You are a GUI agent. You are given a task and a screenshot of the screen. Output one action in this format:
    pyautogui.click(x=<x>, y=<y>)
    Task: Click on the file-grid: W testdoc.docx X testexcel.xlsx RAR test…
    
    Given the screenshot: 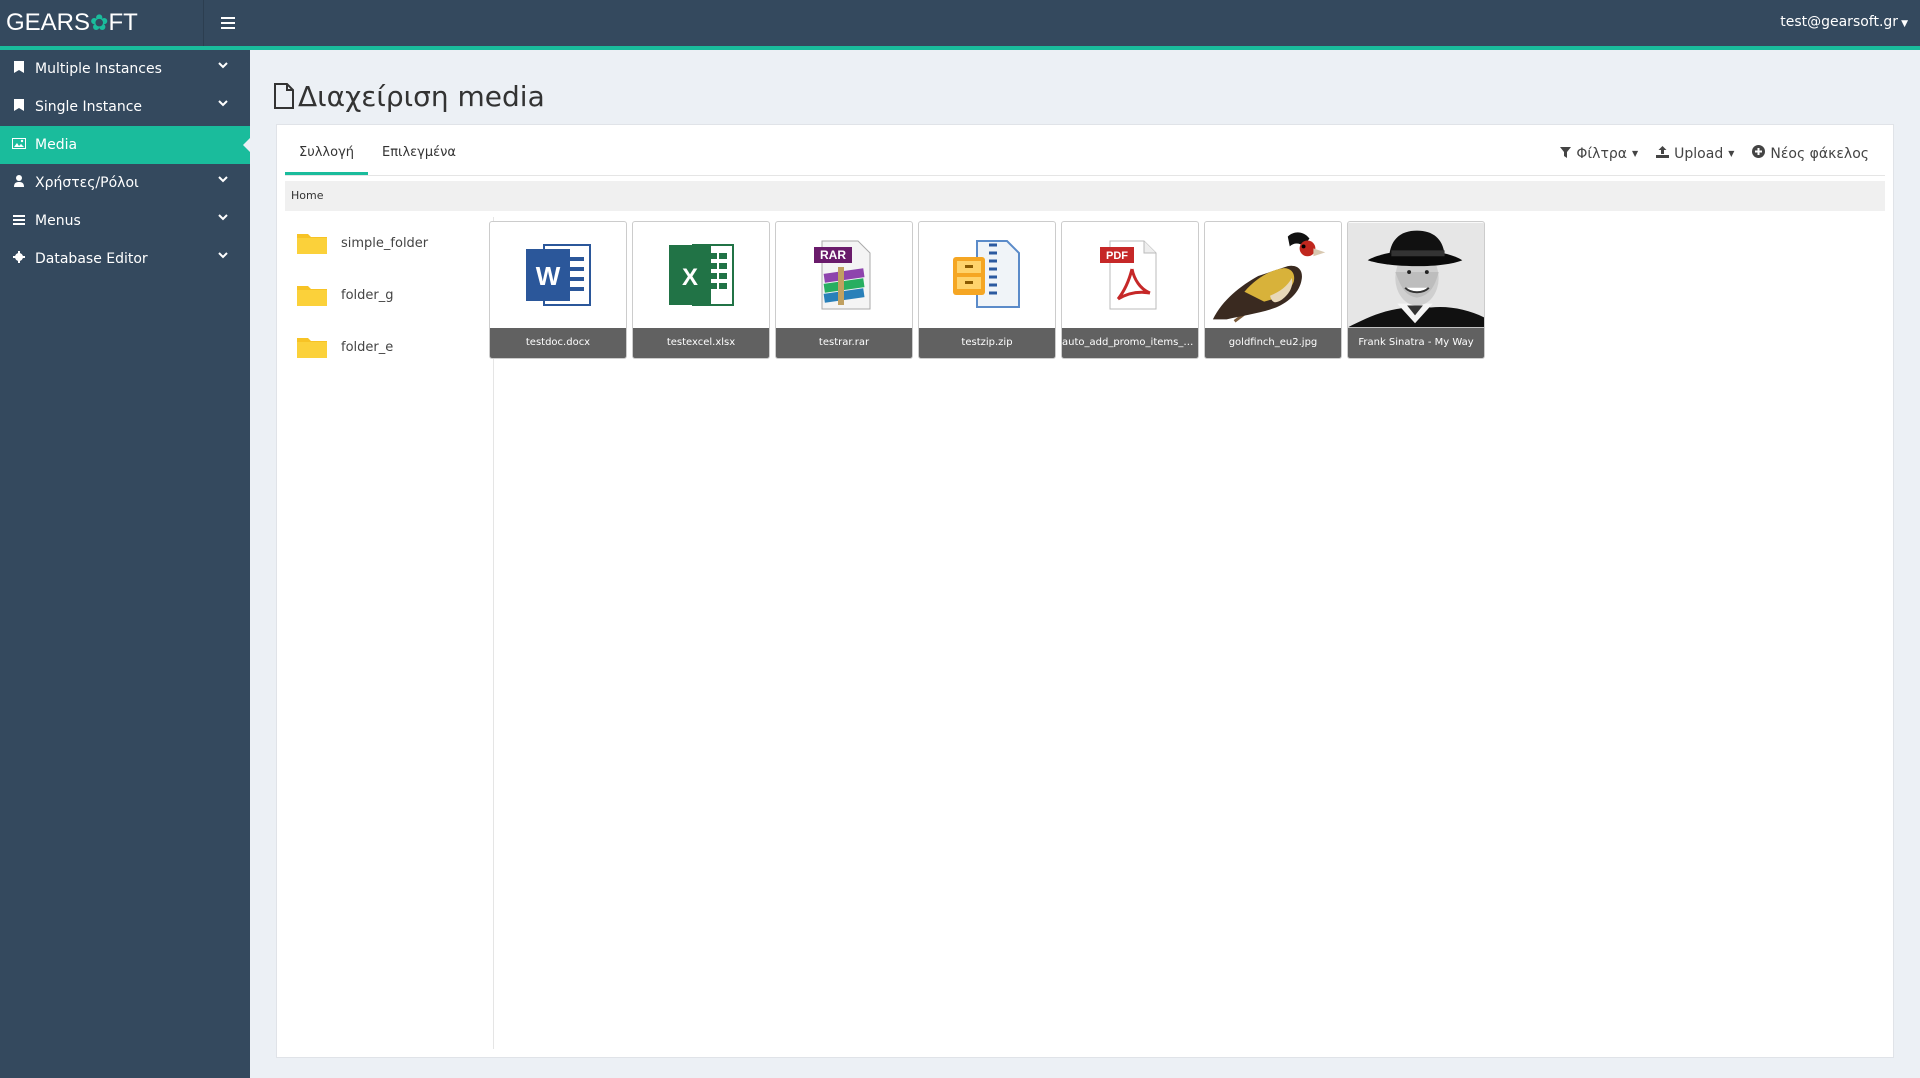 What is the action you would take?
    pyautogui.click(x=987, y=290)
    